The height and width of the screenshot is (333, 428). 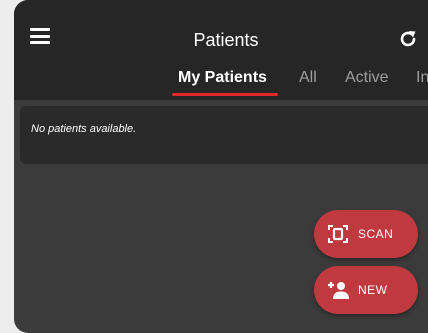 What do you see at coordinates (308, 78) in the screenshot?
I see `tab-all: All` at bounding box center [308, 78].